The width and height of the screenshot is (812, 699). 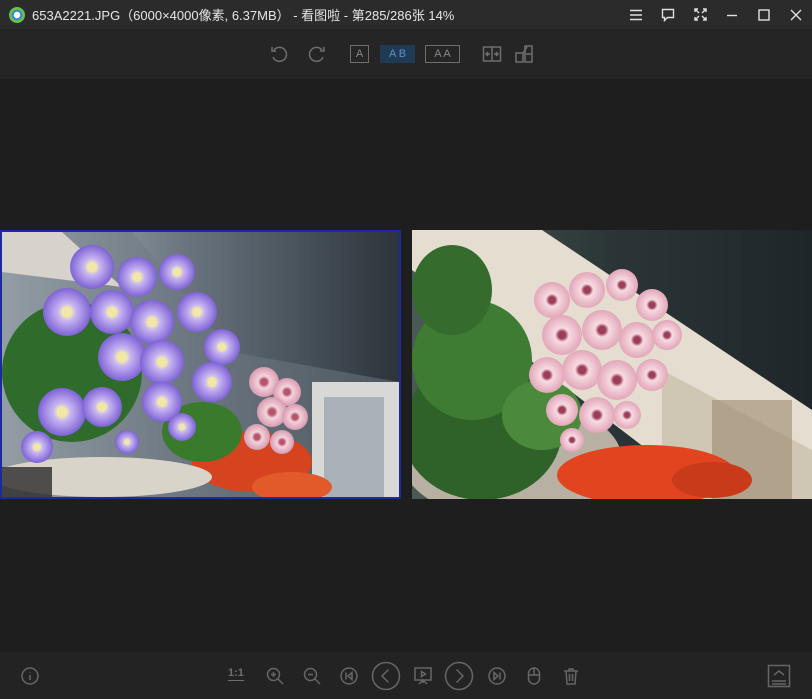 I want to click on minimize-icon, so click(x=732, y=15).